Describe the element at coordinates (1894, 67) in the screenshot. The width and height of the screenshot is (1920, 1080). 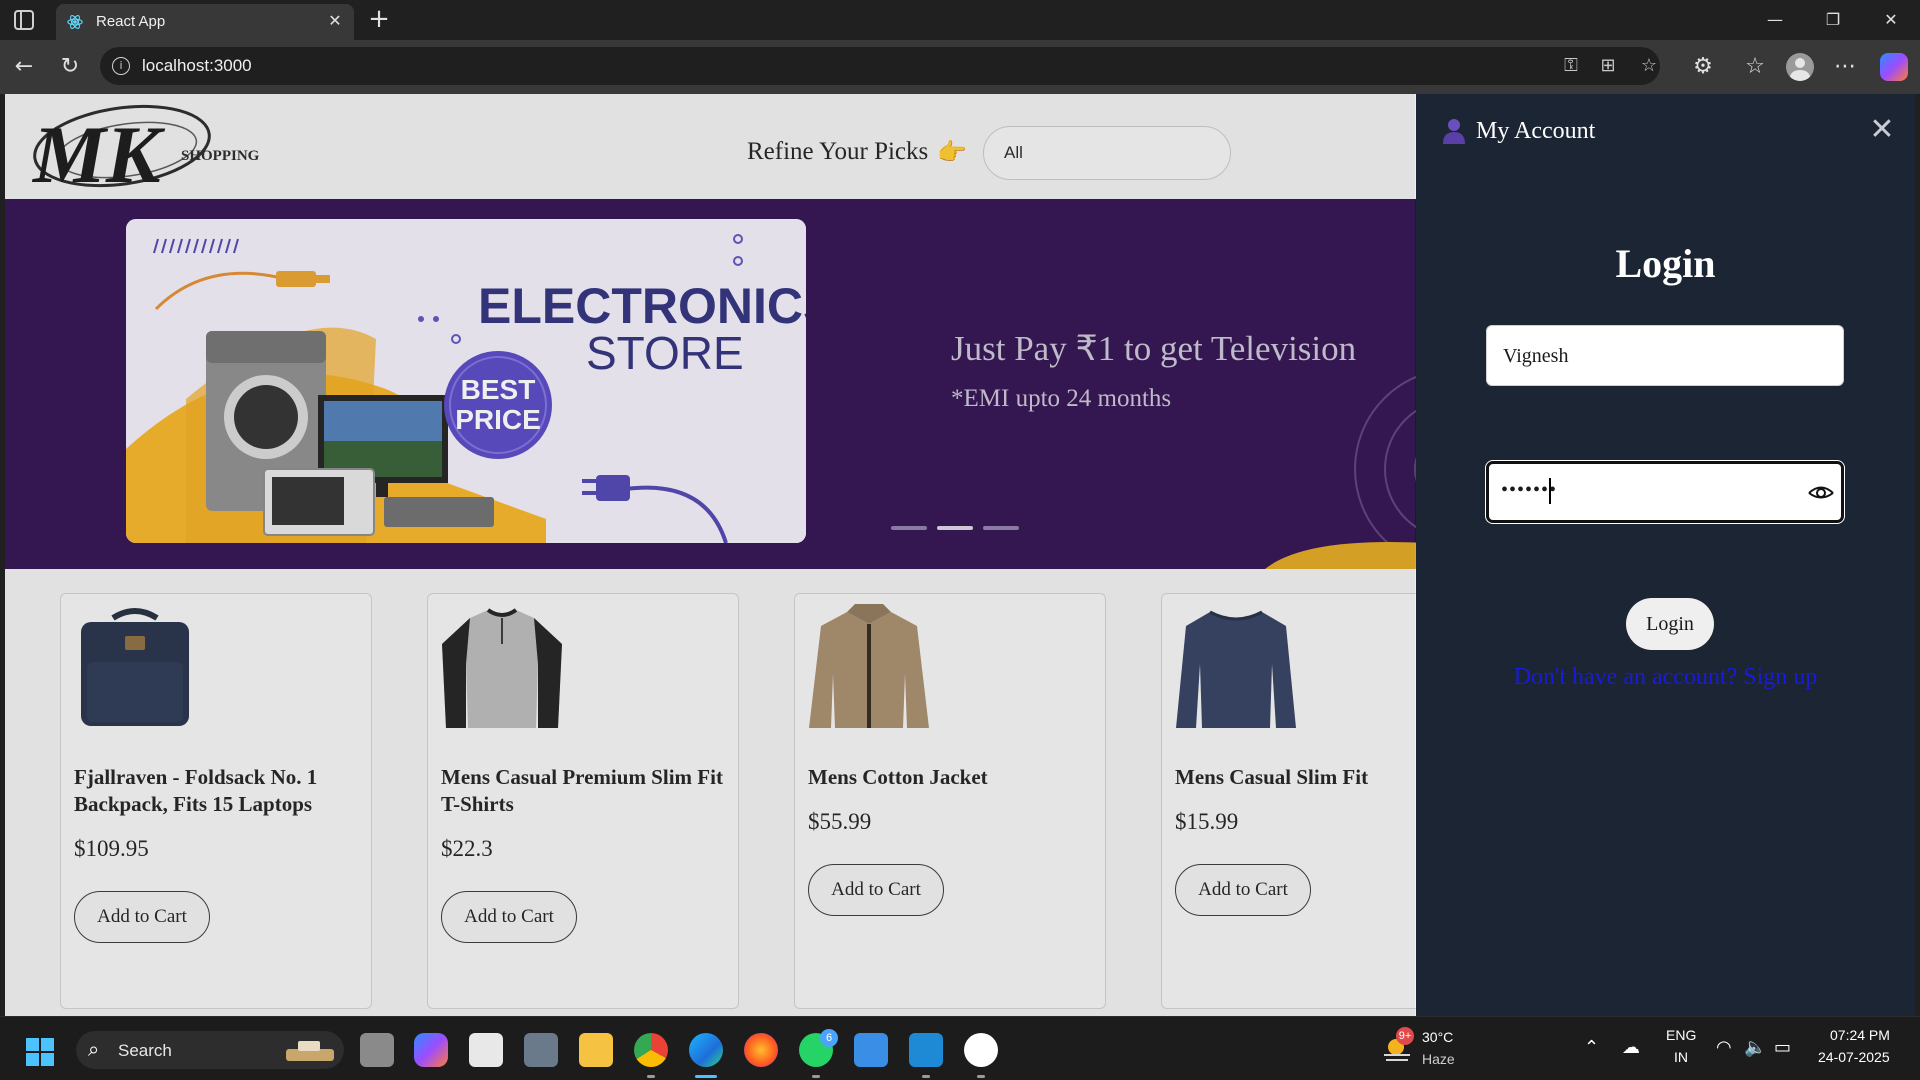
I see `copilot-icon` at that location.